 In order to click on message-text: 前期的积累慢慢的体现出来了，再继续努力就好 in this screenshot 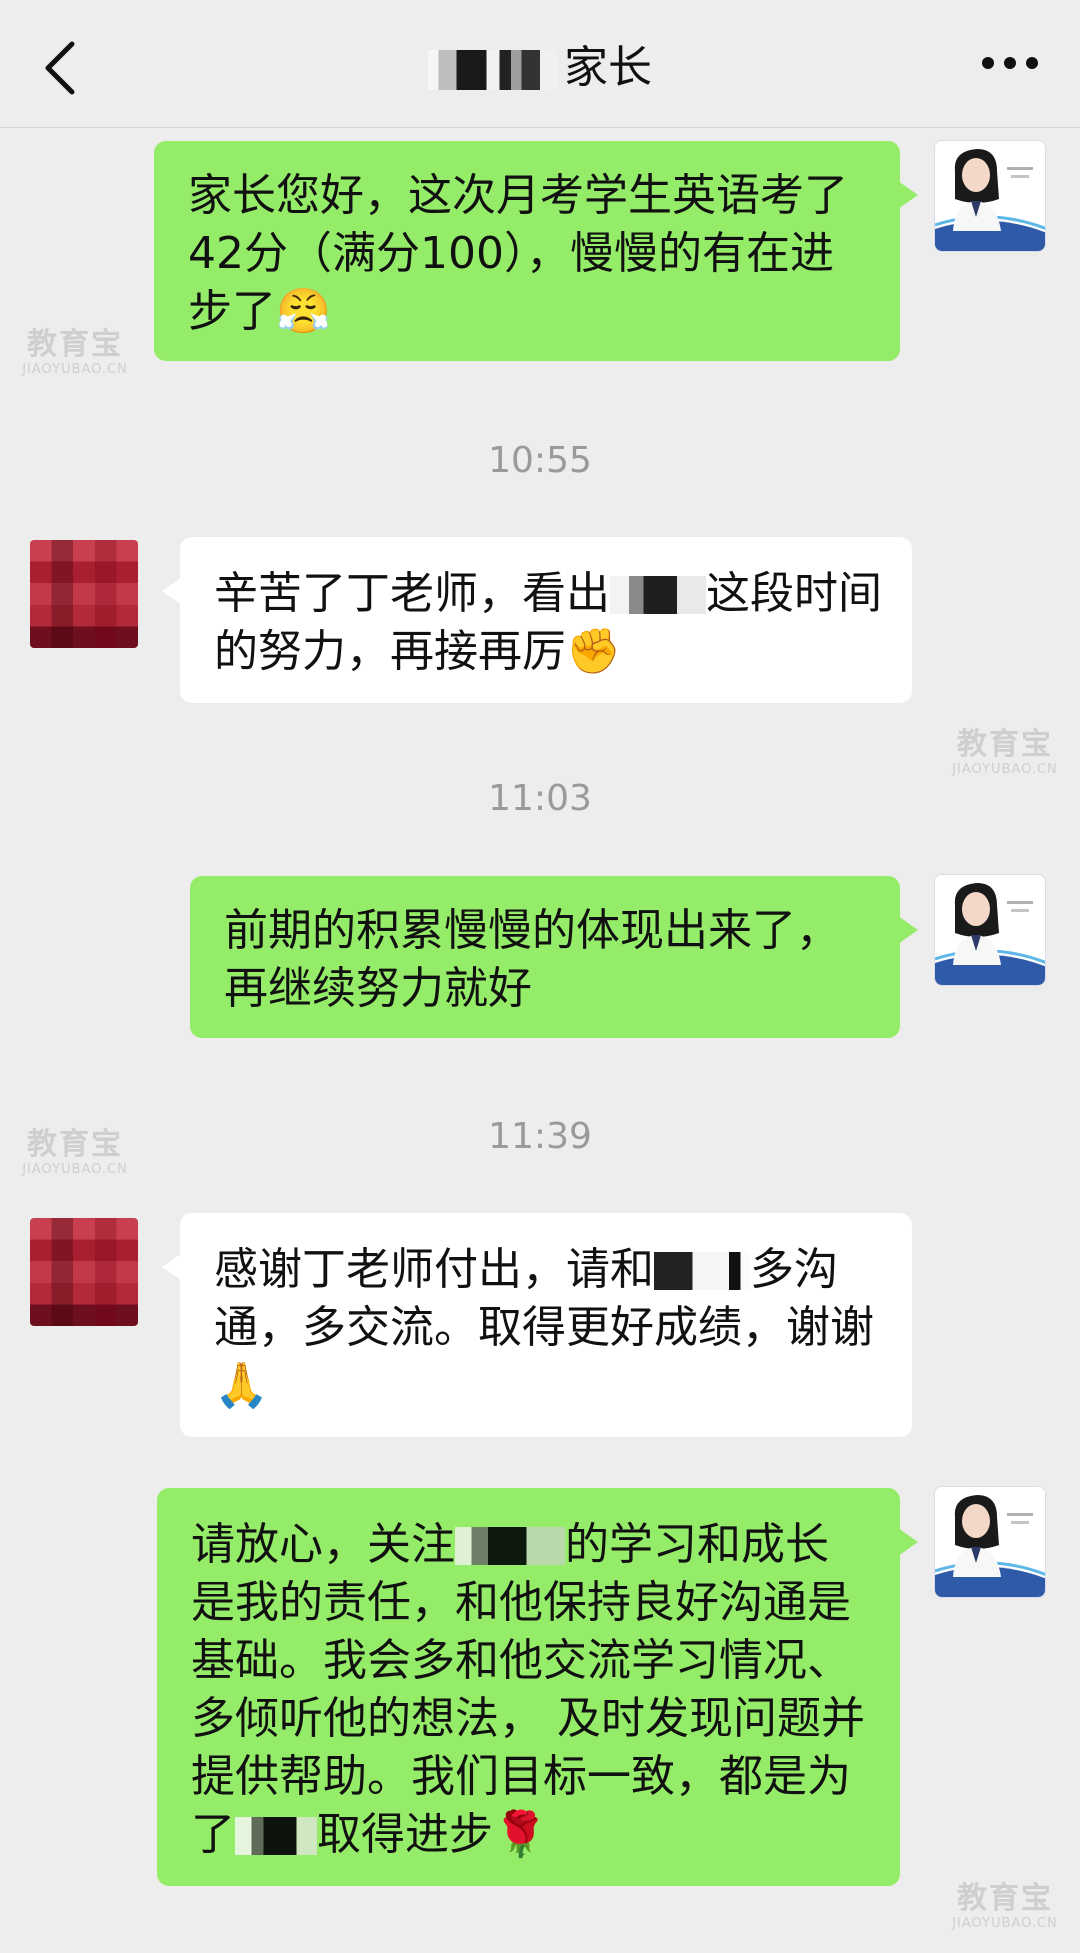, I will do `click(532, 959)`.